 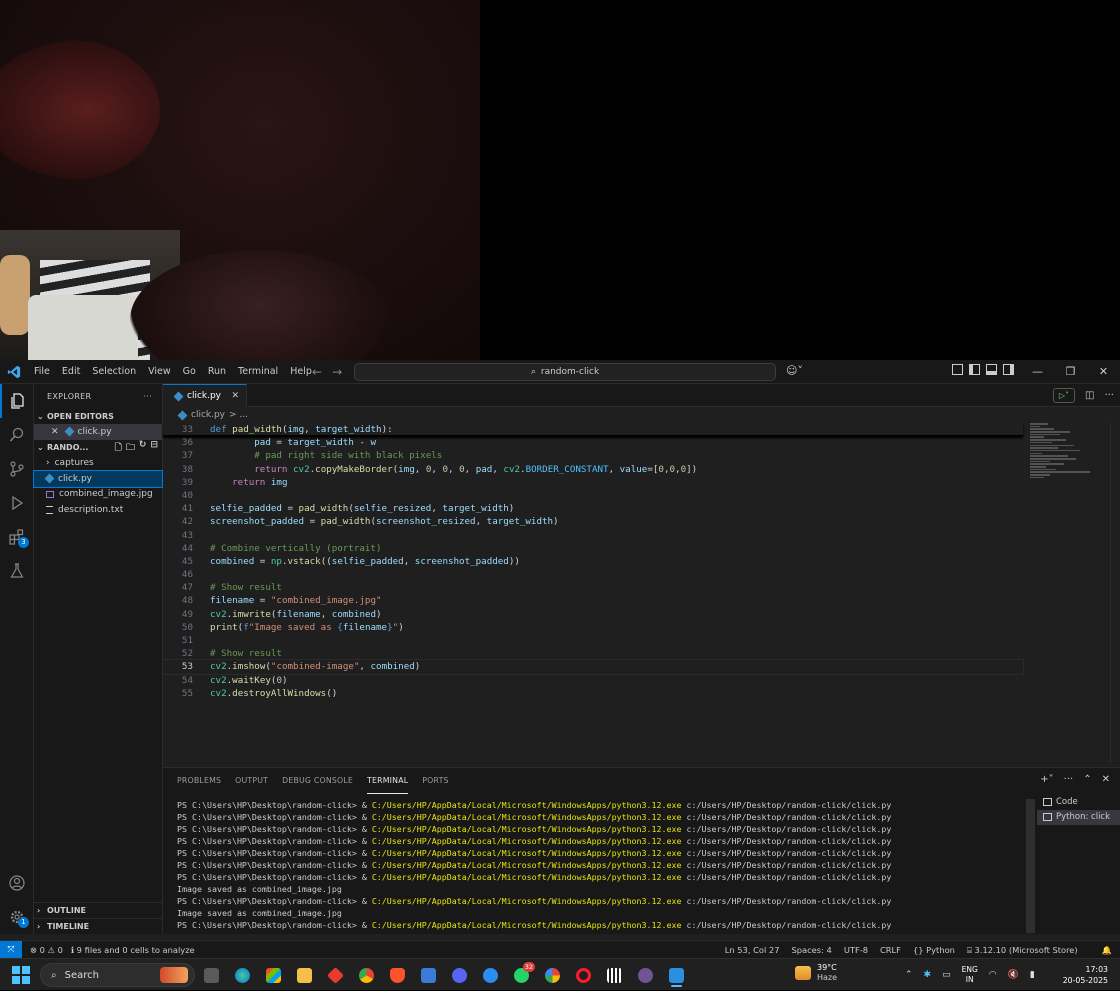 What do you see at coordinates (217, 372) in the screenshot?
I see `menu-run: Run` at bounding box center [217, 372].